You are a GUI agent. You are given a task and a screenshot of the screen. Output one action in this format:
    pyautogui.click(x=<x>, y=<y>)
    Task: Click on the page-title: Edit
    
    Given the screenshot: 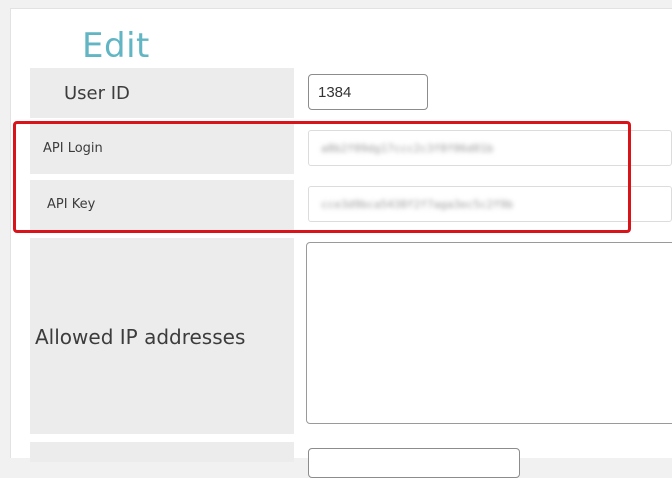 What is the action you would take?
    pyautogui.click(x=116, y=46)
    